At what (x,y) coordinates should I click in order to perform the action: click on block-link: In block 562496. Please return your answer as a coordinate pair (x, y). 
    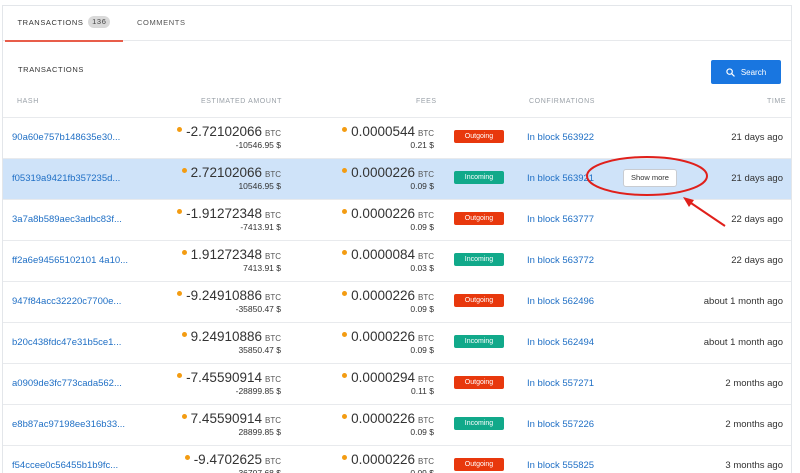
    Looking at the image, I should click on (560, 301).